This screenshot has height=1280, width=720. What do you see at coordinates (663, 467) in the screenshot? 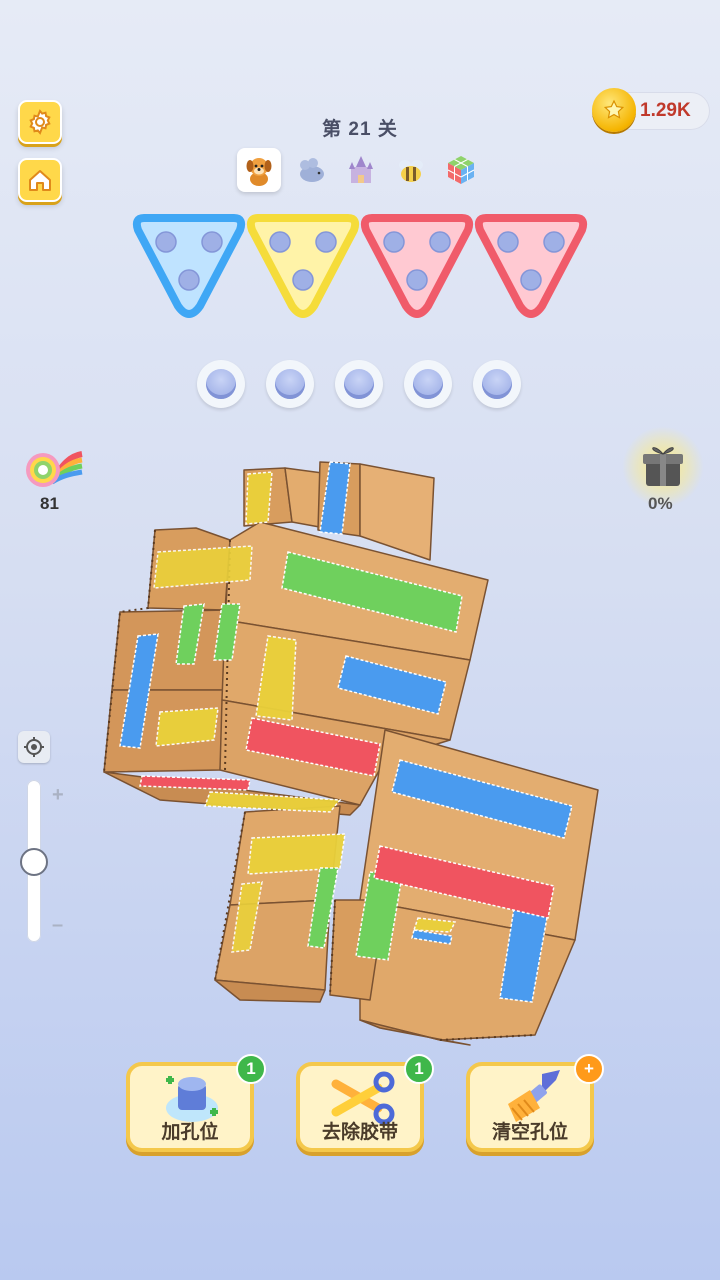
I see `gift-icon` at bounding box center [663, 467].